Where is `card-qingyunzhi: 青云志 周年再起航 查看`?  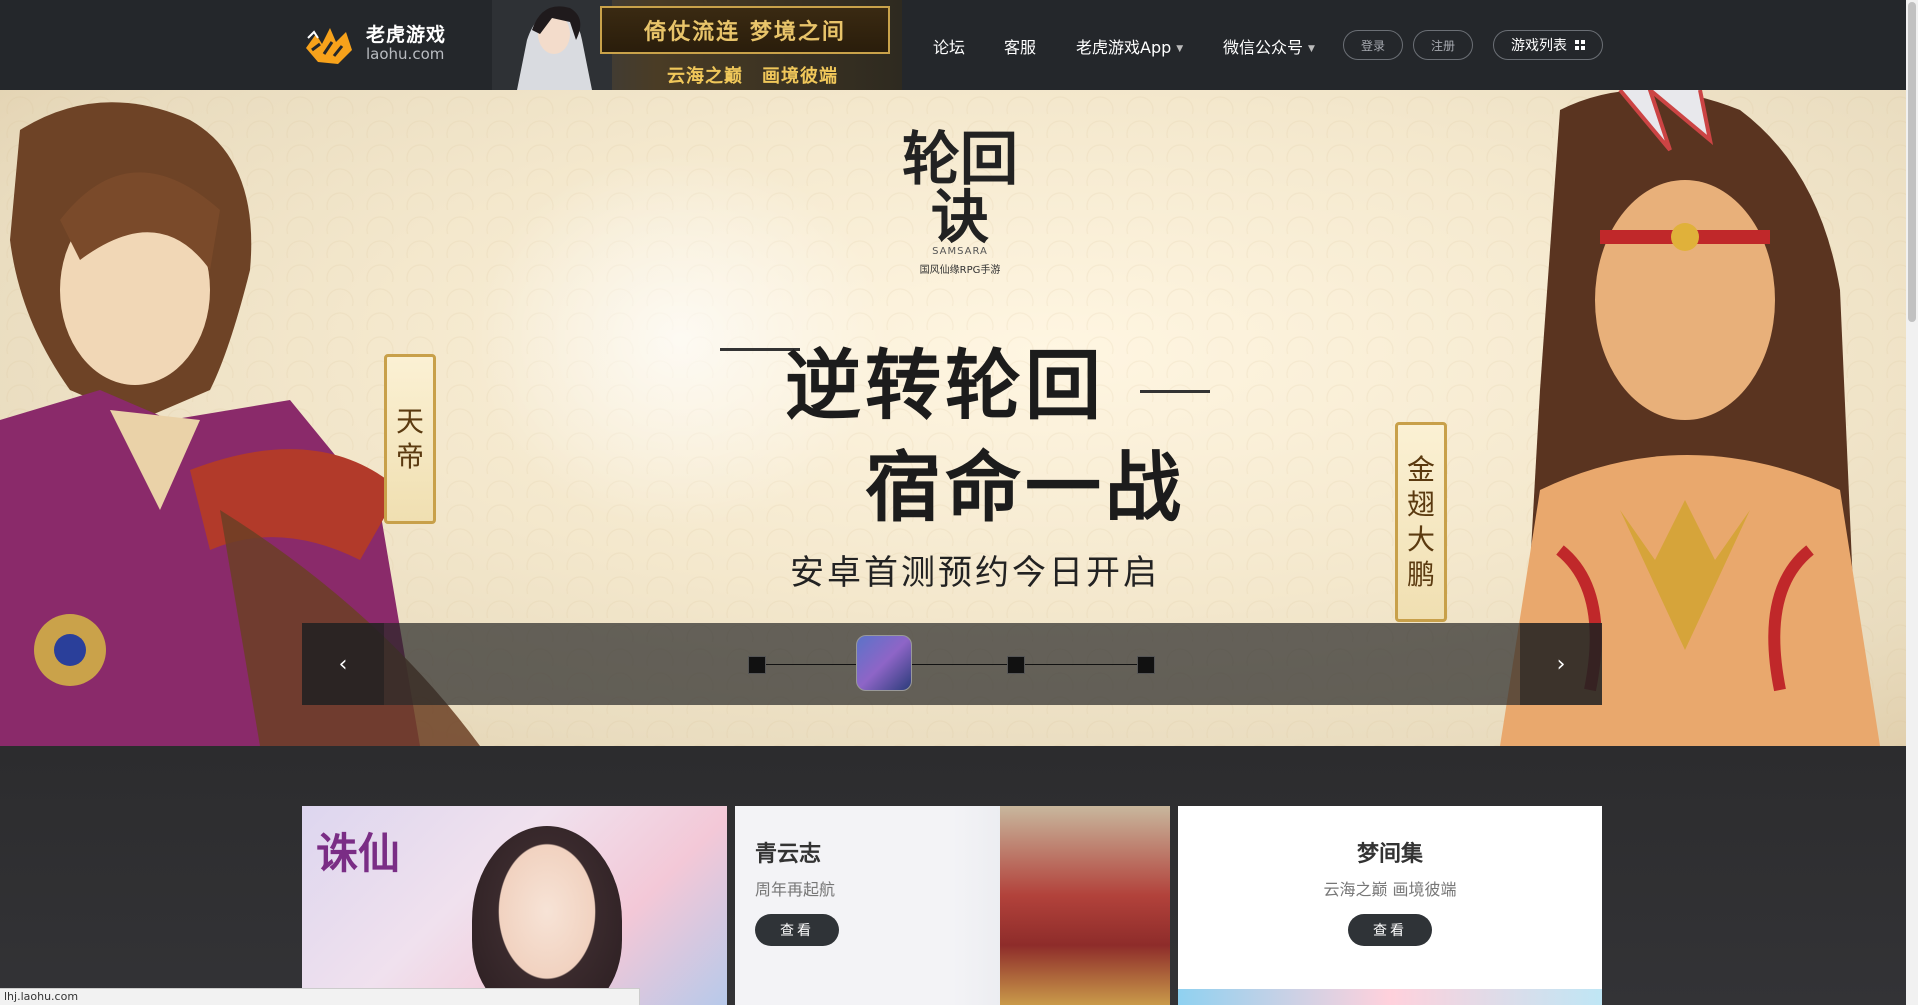 card-qingyunzhi: 青云志 周年再起航 查看 is located at coordinates (952, 905).